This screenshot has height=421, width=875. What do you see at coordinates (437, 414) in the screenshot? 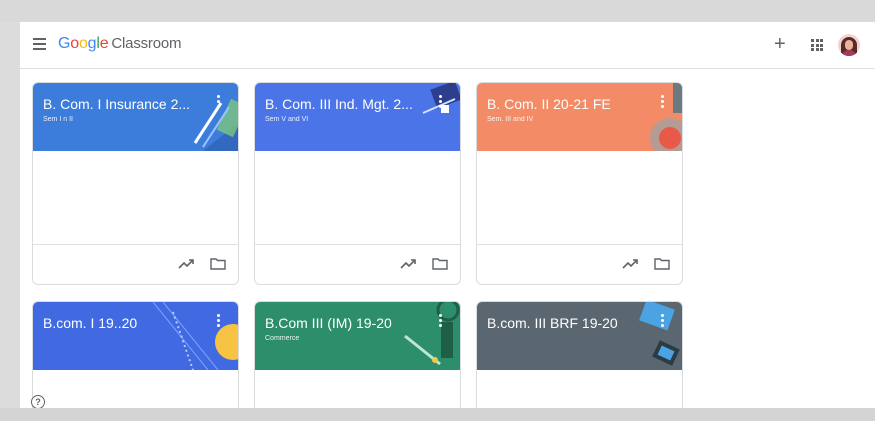
I see `background-strip-bottom` at bounding box center [437, 414].